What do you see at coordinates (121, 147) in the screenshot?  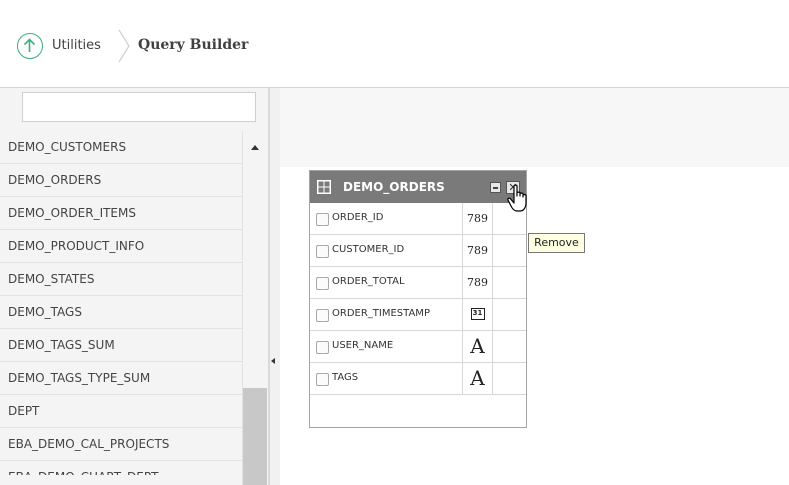 I see `list-item: DEMO_CUSTOMERS` at bounding box center [121, 147].